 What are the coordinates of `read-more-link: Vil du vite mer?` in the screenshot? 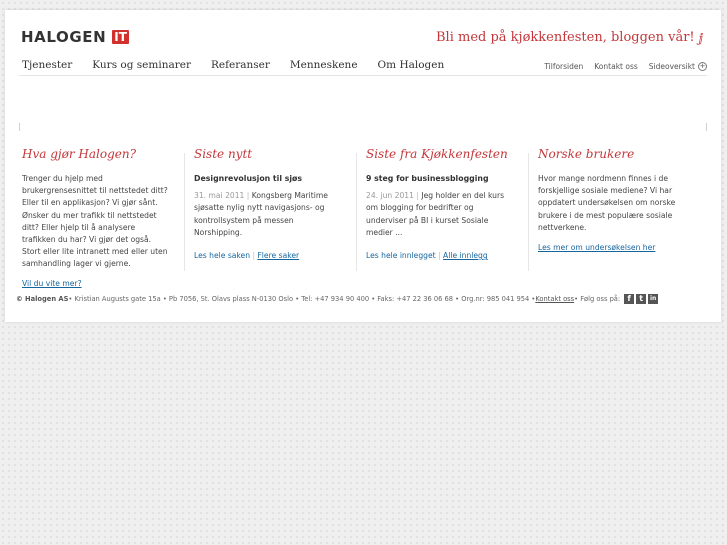 It's located at (52, 283).